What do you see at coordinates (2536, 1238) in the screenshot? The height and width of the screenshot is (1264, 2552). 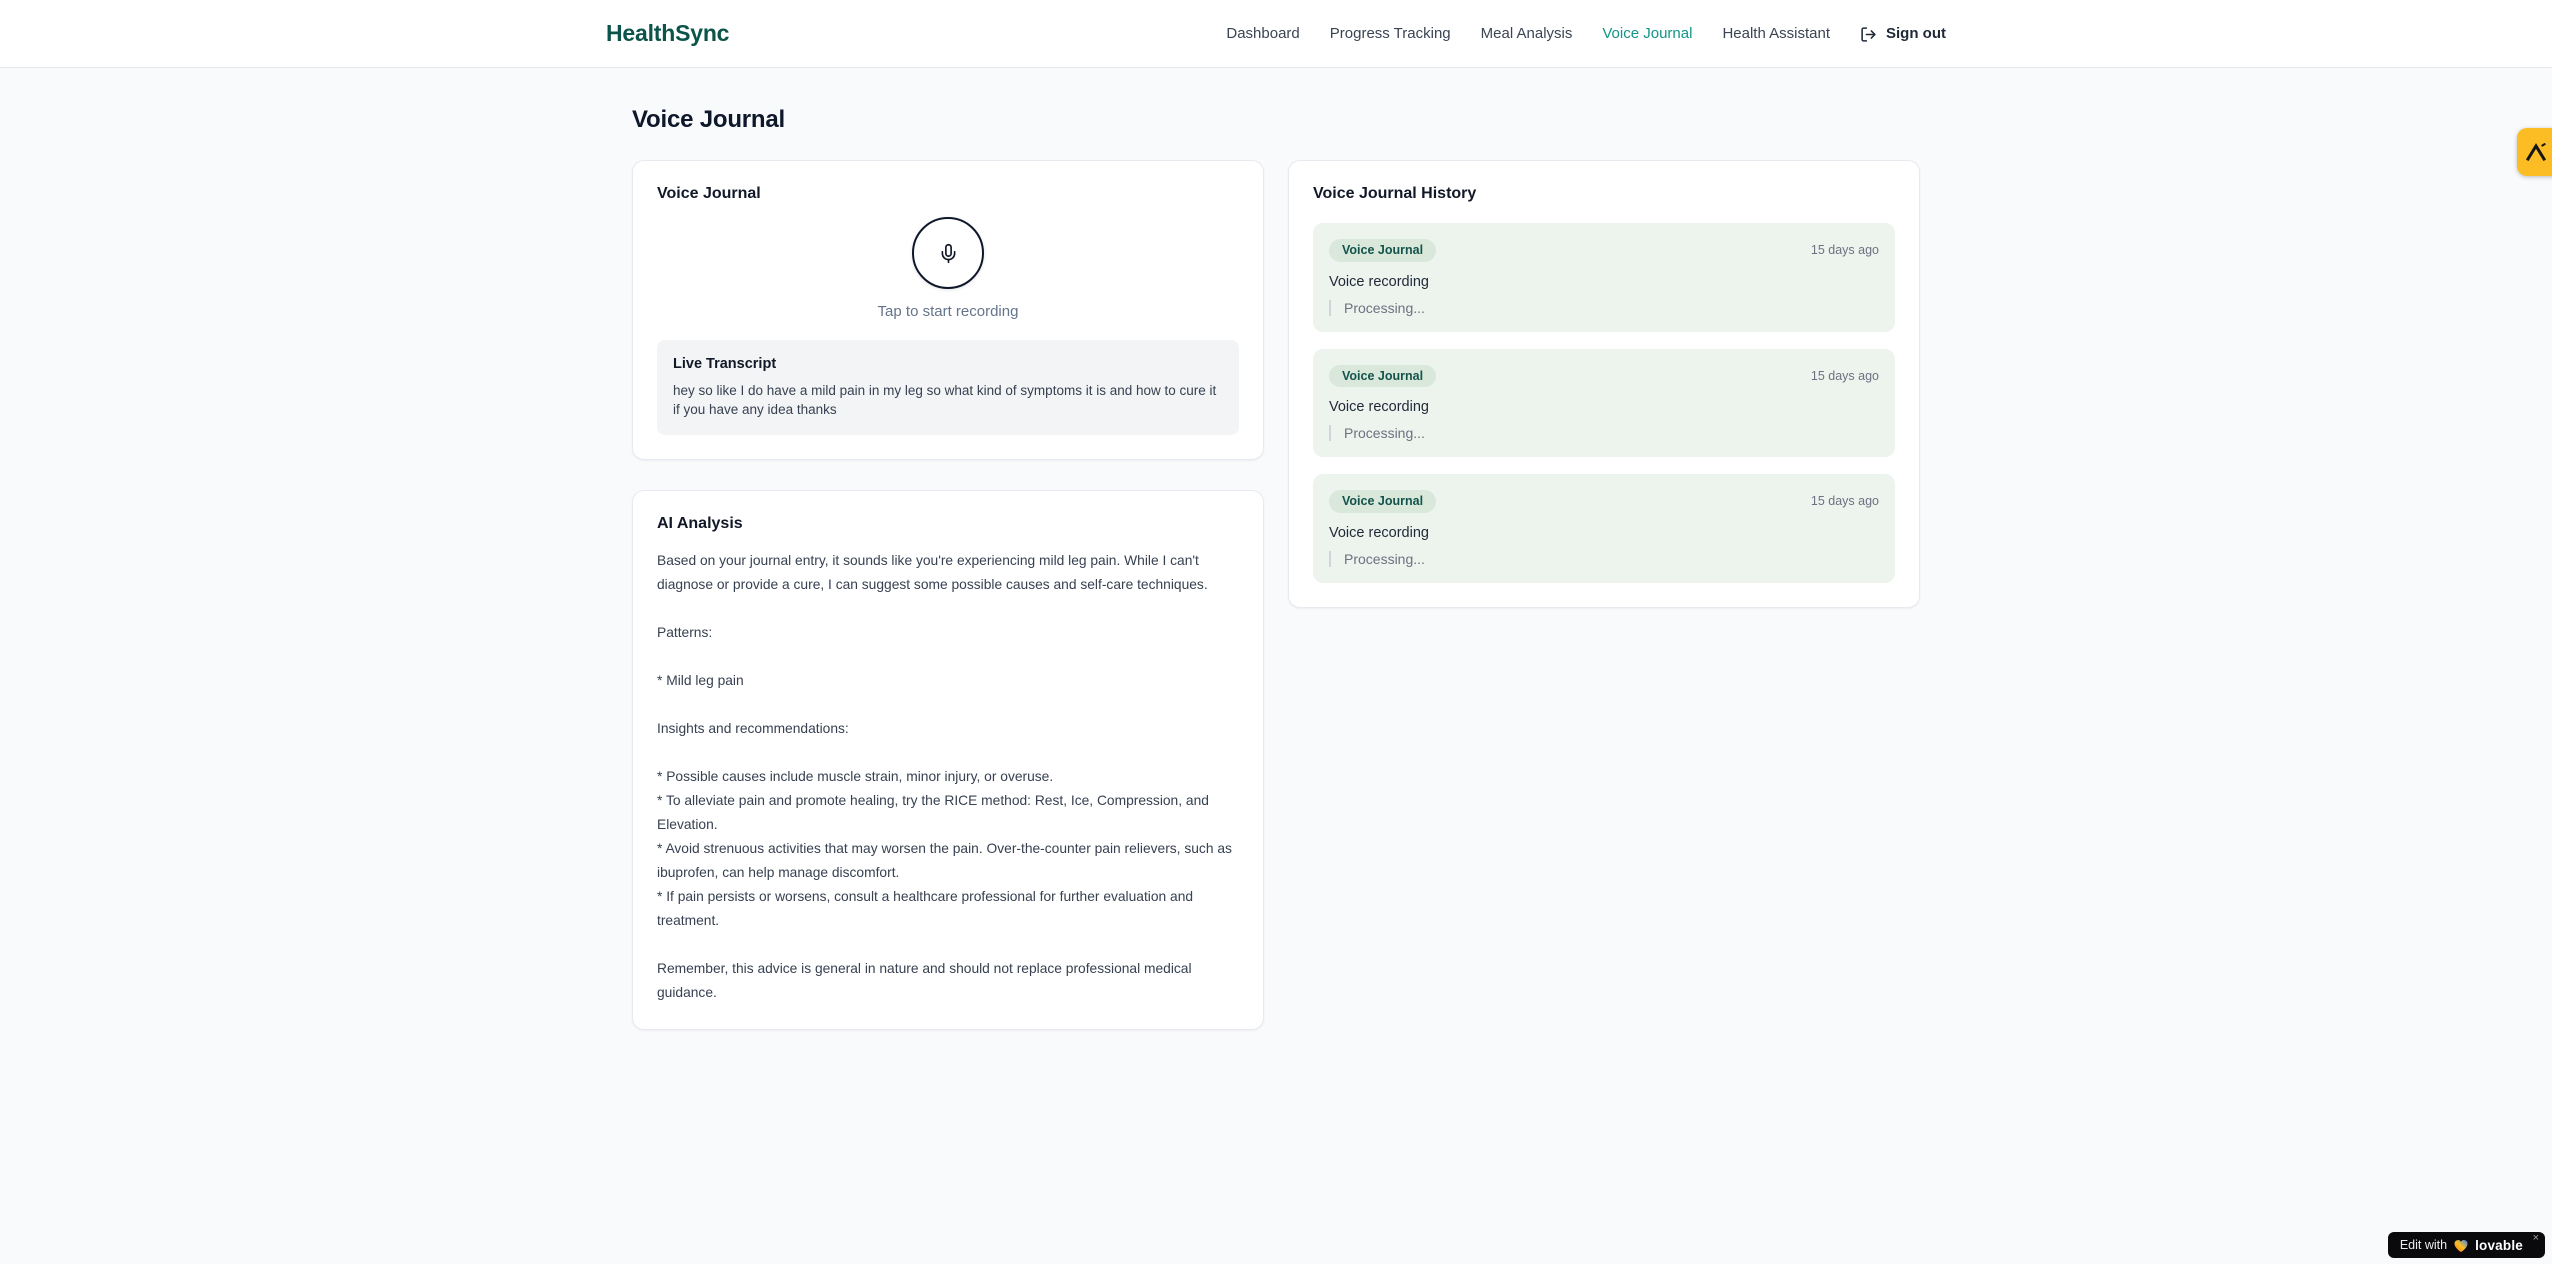 I see `close-icon: ×` at bounding box center [2536, 1238].